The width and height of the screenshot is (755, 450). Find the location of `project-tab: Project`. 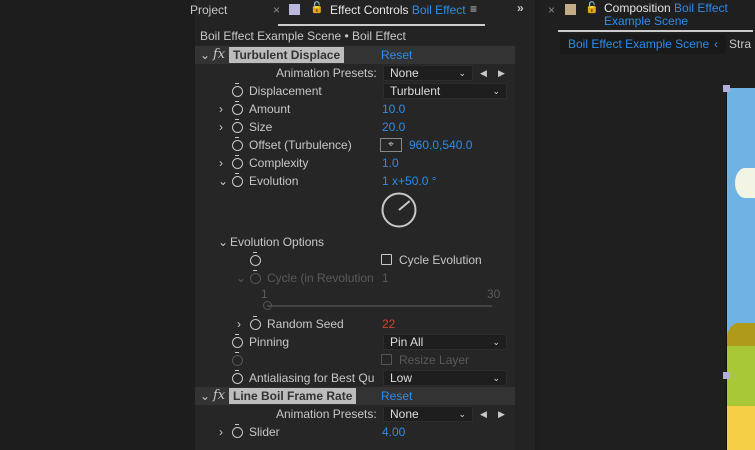

project-tab: Project is located at coordinates (208, 10).